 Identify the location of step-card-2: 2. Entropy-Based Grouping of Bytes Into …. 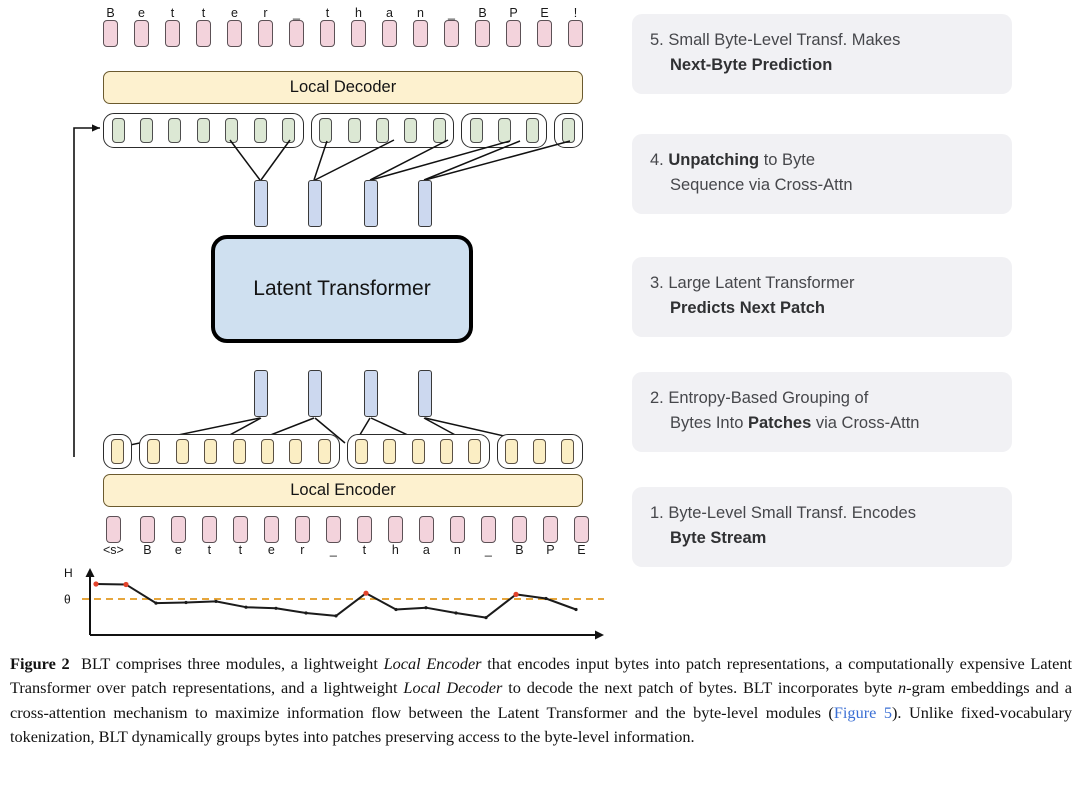
(822, 412).